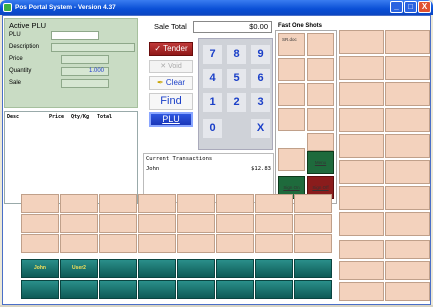  Describe the element at coordinates (15, 83) in the screenshot. I see `sale-label: Sale` at that location.